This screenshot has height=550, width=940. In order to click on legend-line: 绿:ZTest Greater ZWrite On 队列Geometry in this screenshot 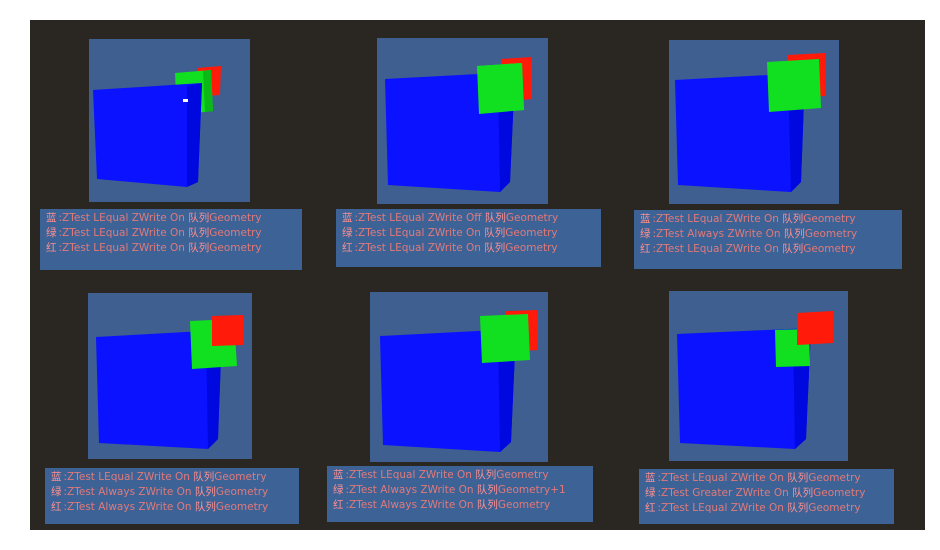, I will do `click(755, 493)`.